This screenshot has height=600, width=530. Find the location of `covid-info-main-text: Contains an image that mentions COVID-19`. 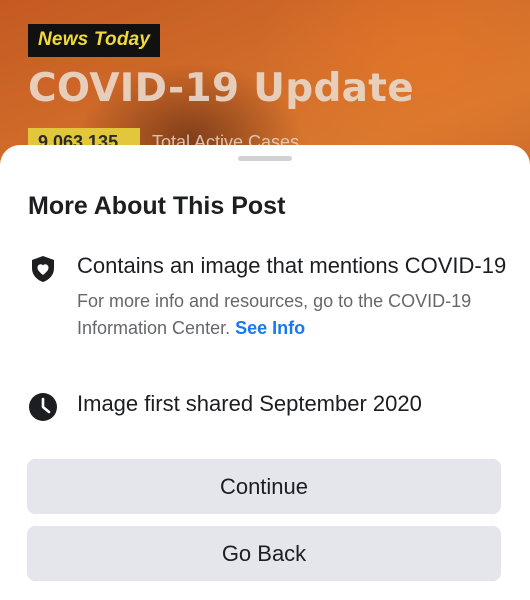

covid-info-main-text: Contains an image that mentions COVID-19 is located at coordinates (292, 265).